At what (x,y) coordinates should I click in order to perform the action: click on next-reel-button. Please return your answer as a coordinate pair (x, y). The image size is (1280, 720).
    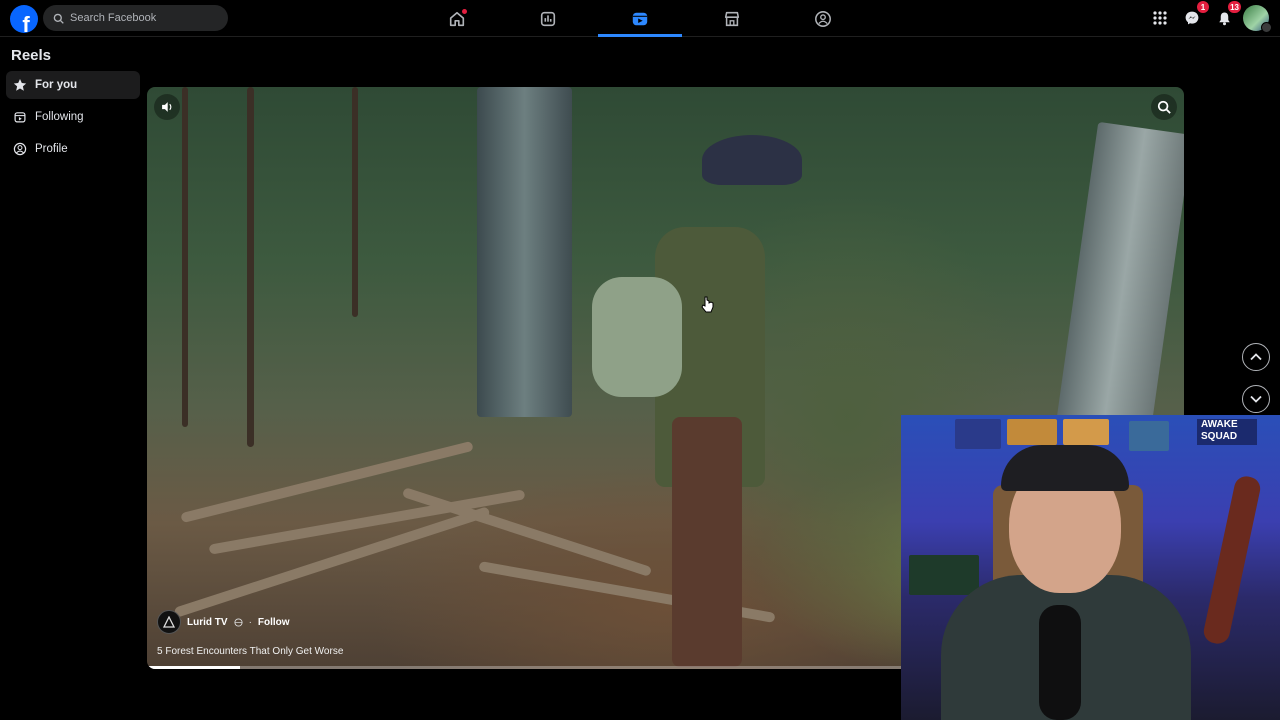
    Looking at the image, I should click on (1256, 399).